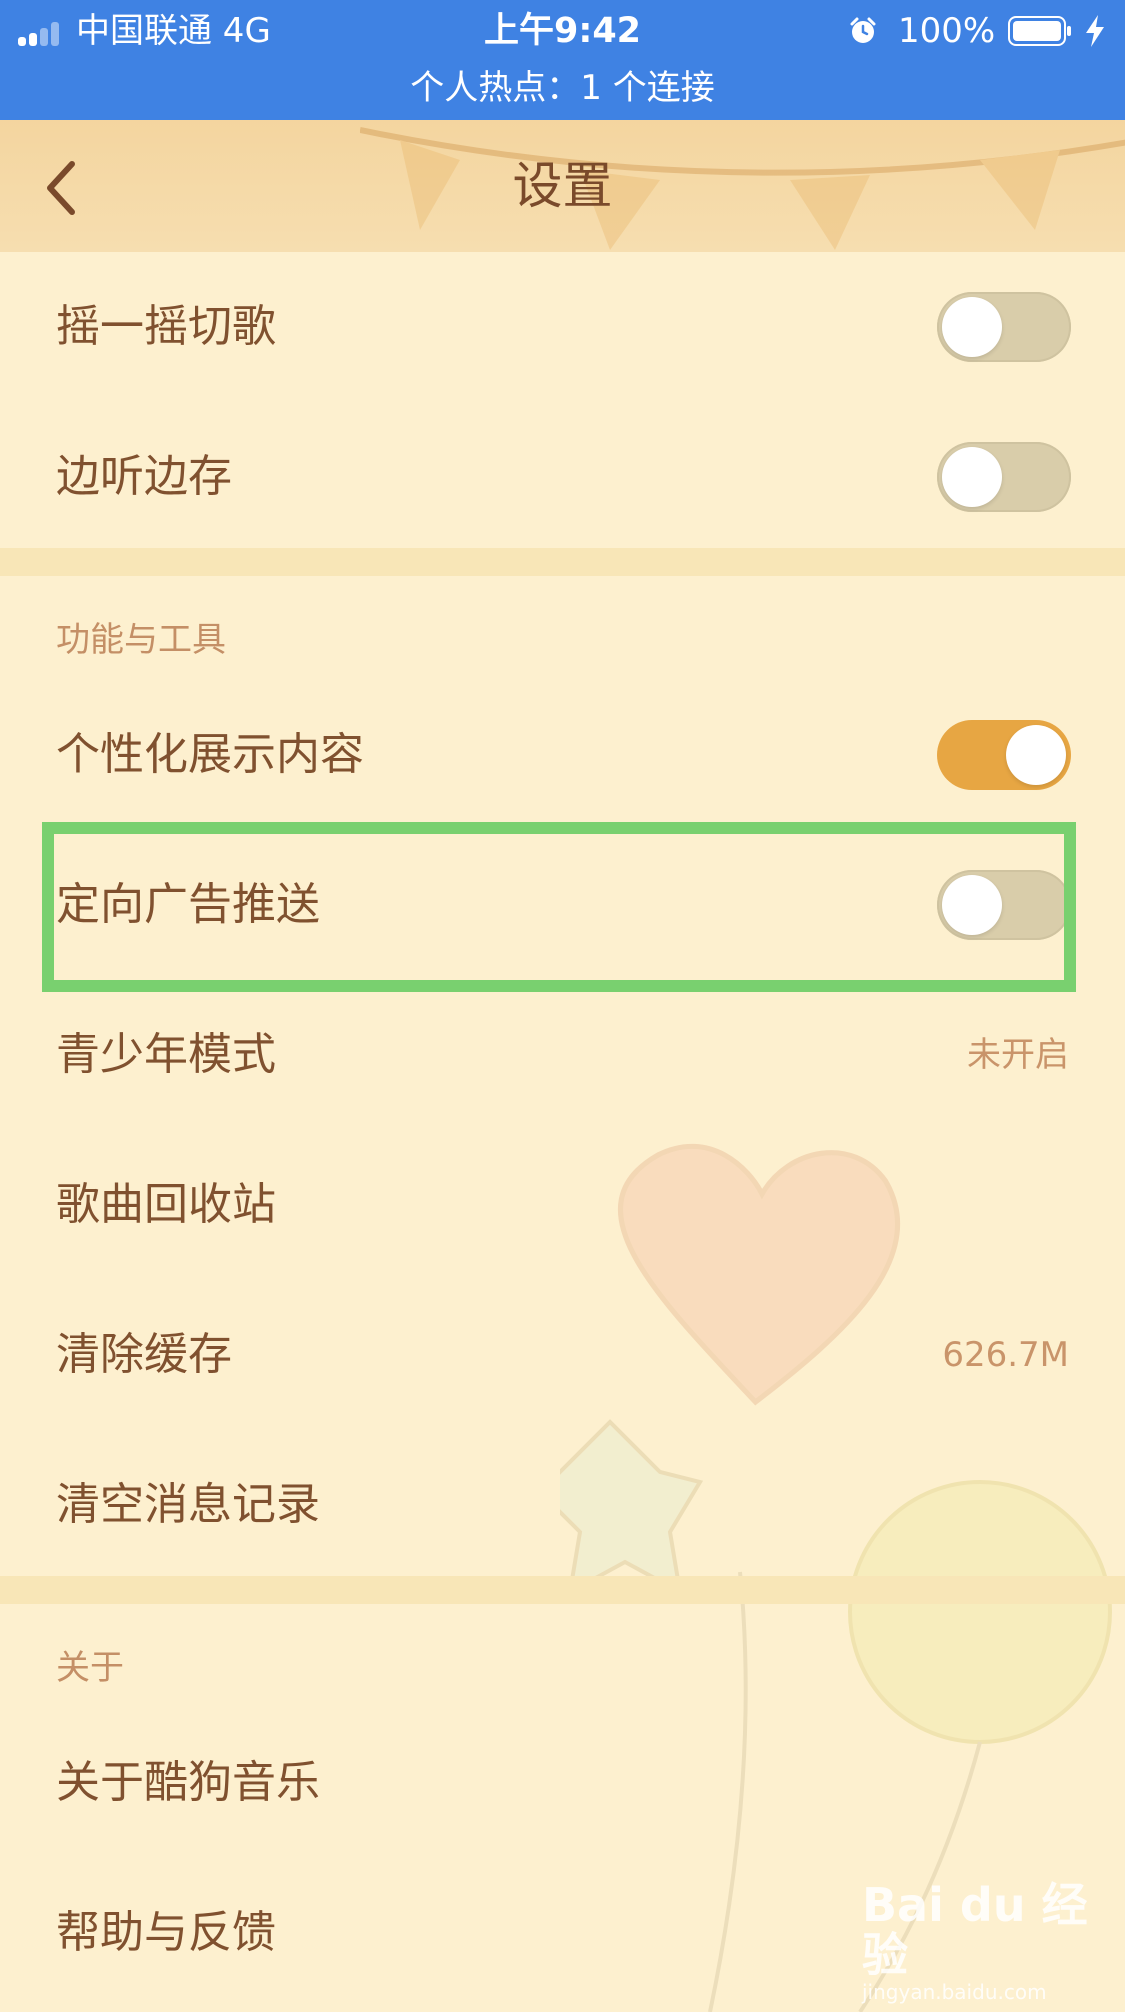  What do you see at coordinates (1018, 1055) in the screenshot?
I see `teen-mode-status: 未开启` at bounding box center [1018, 1055].